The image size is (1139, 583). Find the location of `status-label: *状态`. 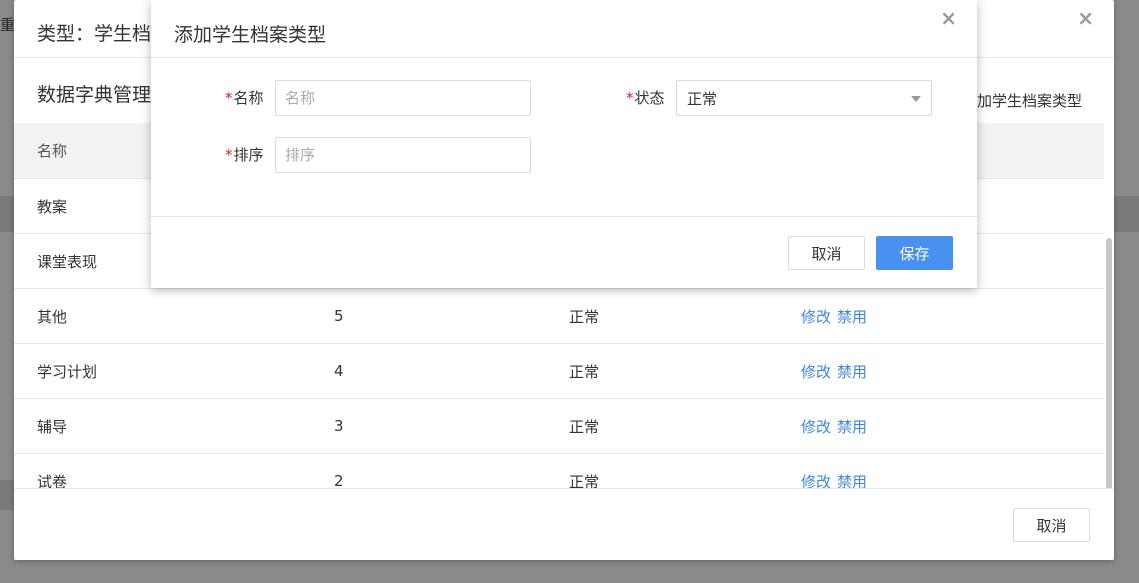

status-label: *状态 is located at coordinates (645, 97).